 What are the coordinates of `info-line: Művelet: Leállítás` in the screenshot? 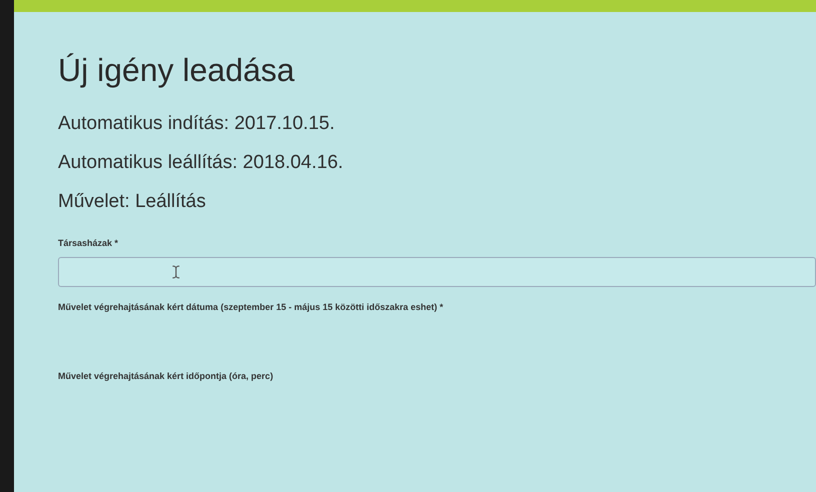 It's located at (132, 201).